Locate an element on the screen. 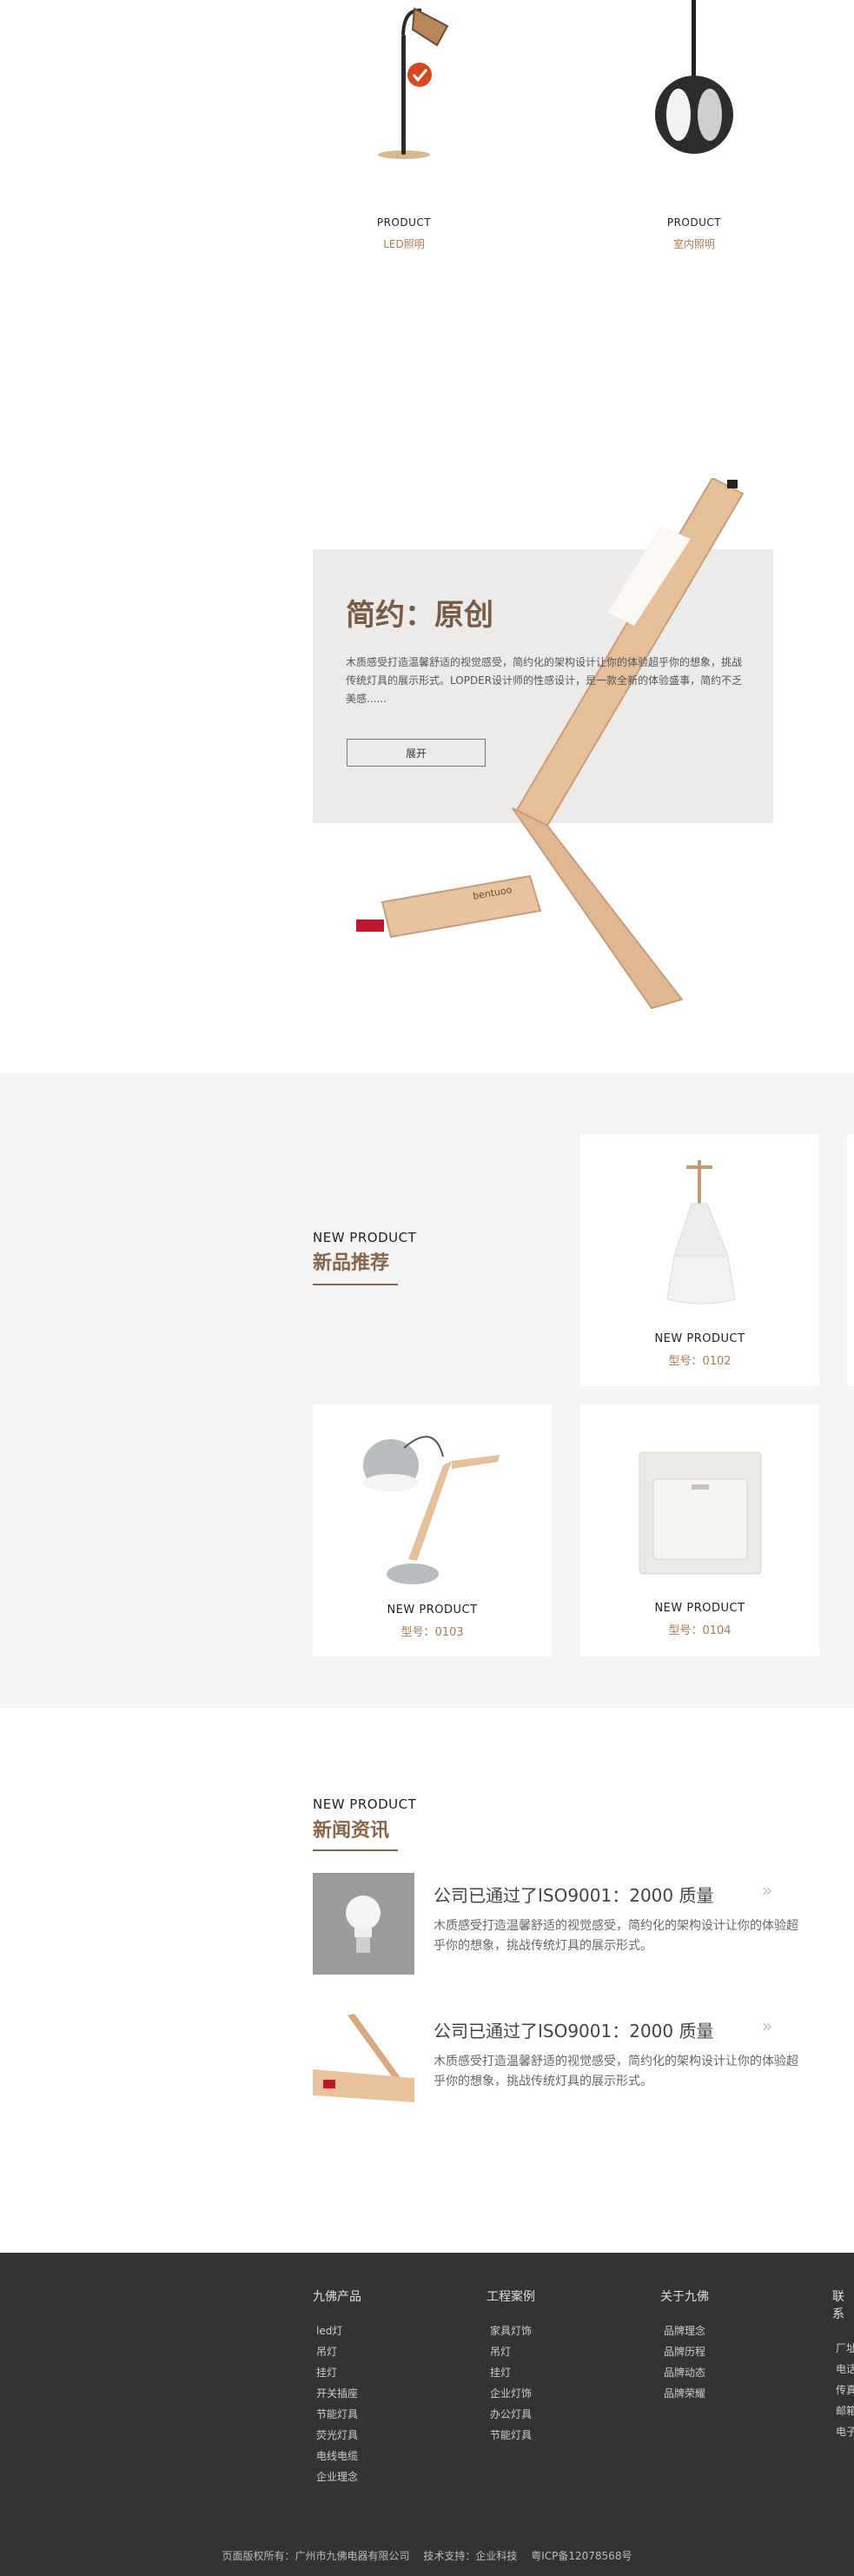 Image resolution: width=854 pixels, height=2576 pixels. product-model: 型号：0103 is located at coordinates (432, 1632).